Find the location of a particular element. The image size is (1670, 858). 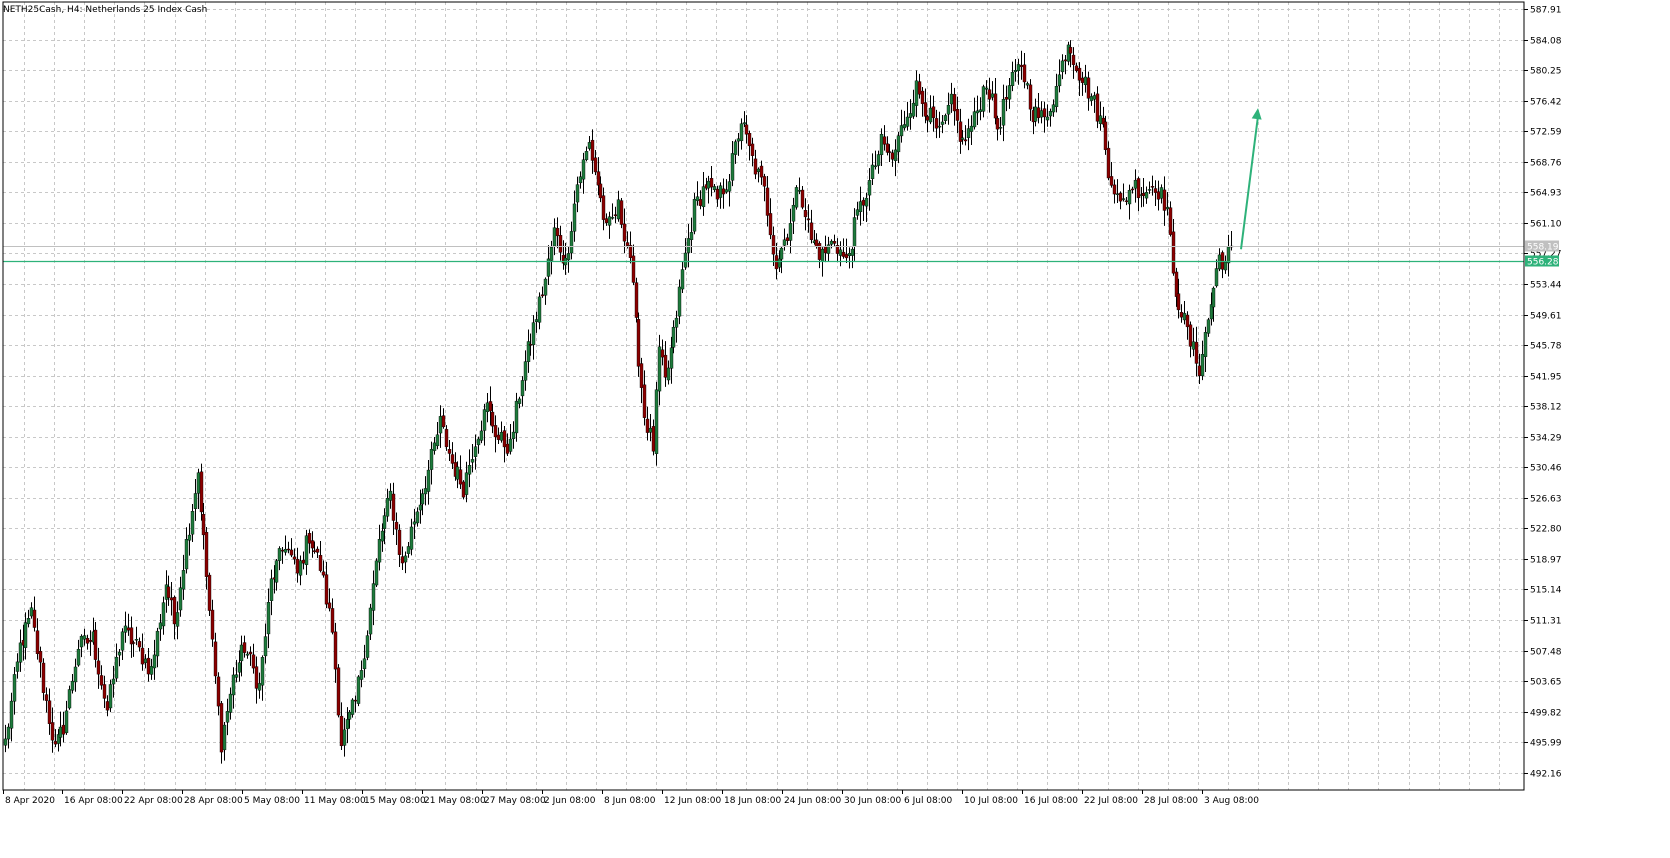

x-tick-label: 11 May 08:00 is located at coordinates (335, 801).